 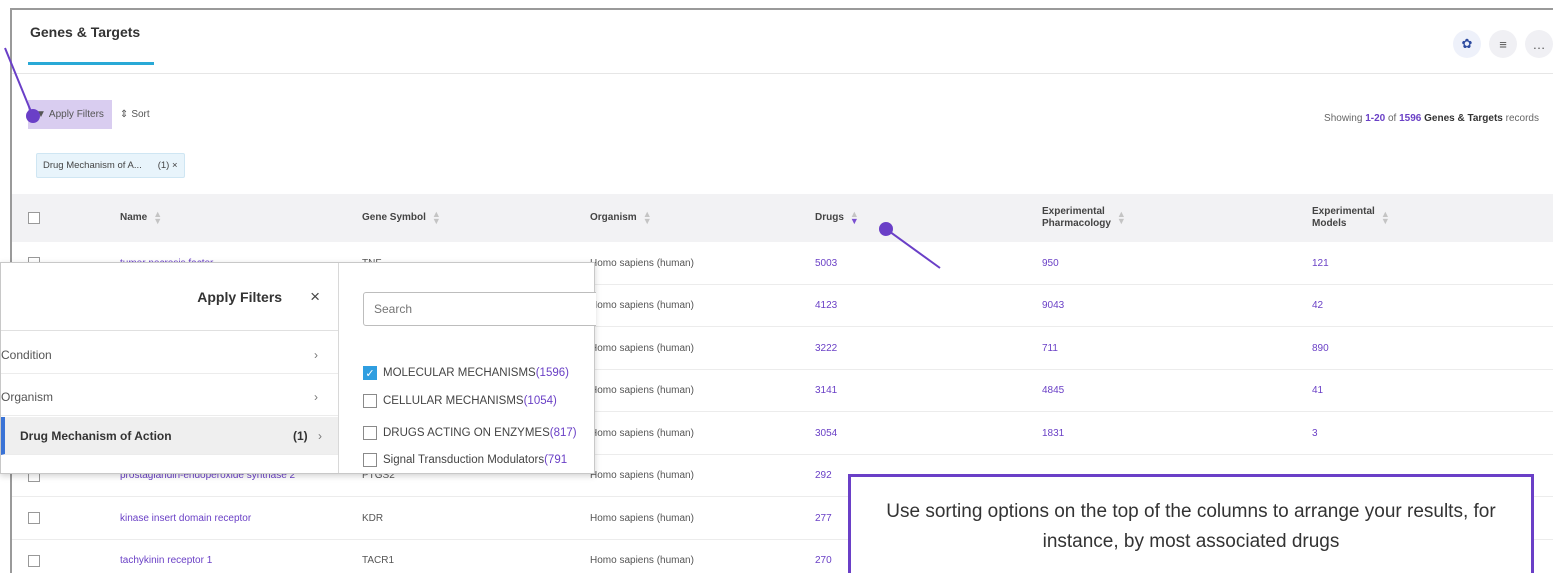 I want to click on filter-category-count: (1), so click(x=300, y=435).